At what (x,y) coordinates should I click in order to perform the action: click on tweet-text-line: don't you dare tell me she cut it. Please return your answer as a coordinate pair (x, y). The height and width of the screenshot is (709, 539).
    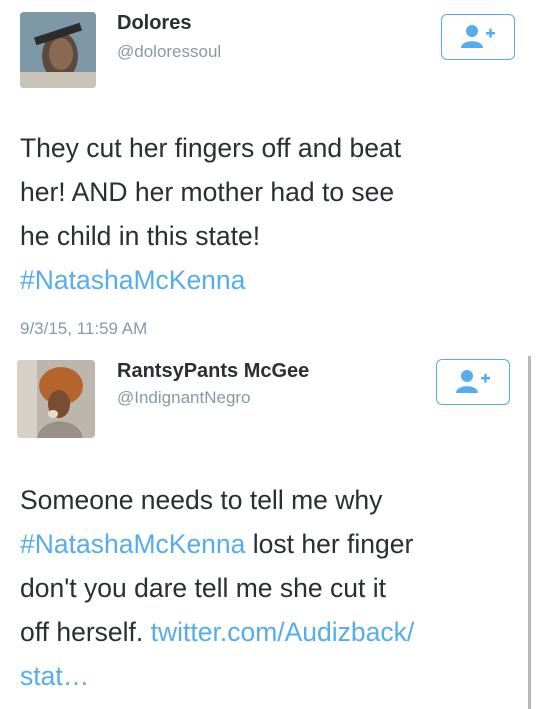
    Looking at the image, I should click on (203, 588).